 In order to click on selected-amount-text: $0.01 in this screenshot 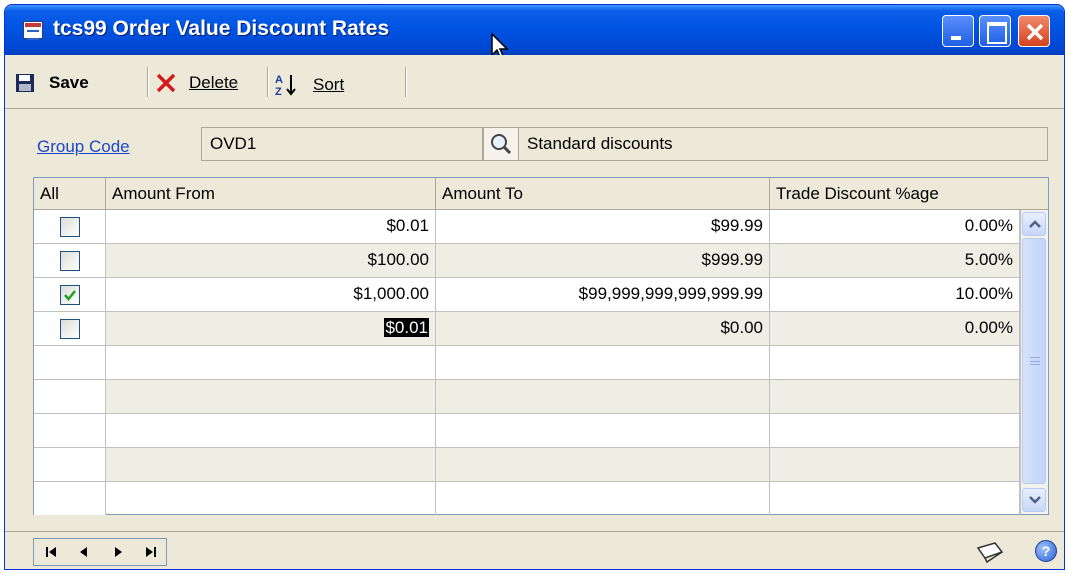, I will do `click(406, 327)`.